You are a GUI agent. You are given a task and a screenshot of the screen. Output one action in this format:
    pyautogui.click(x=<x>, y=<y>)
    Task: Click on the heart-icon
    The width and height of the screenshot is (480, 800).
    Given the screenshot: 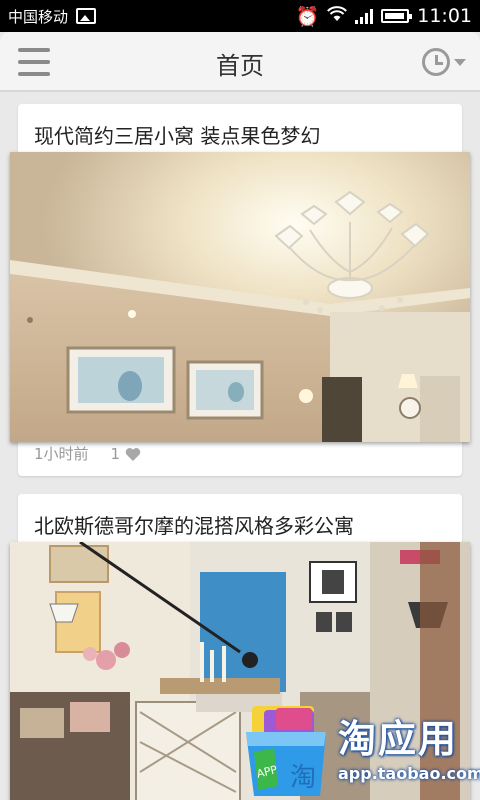 What is the action you would take?
    pyautogui.click(x=133, y=454)
    